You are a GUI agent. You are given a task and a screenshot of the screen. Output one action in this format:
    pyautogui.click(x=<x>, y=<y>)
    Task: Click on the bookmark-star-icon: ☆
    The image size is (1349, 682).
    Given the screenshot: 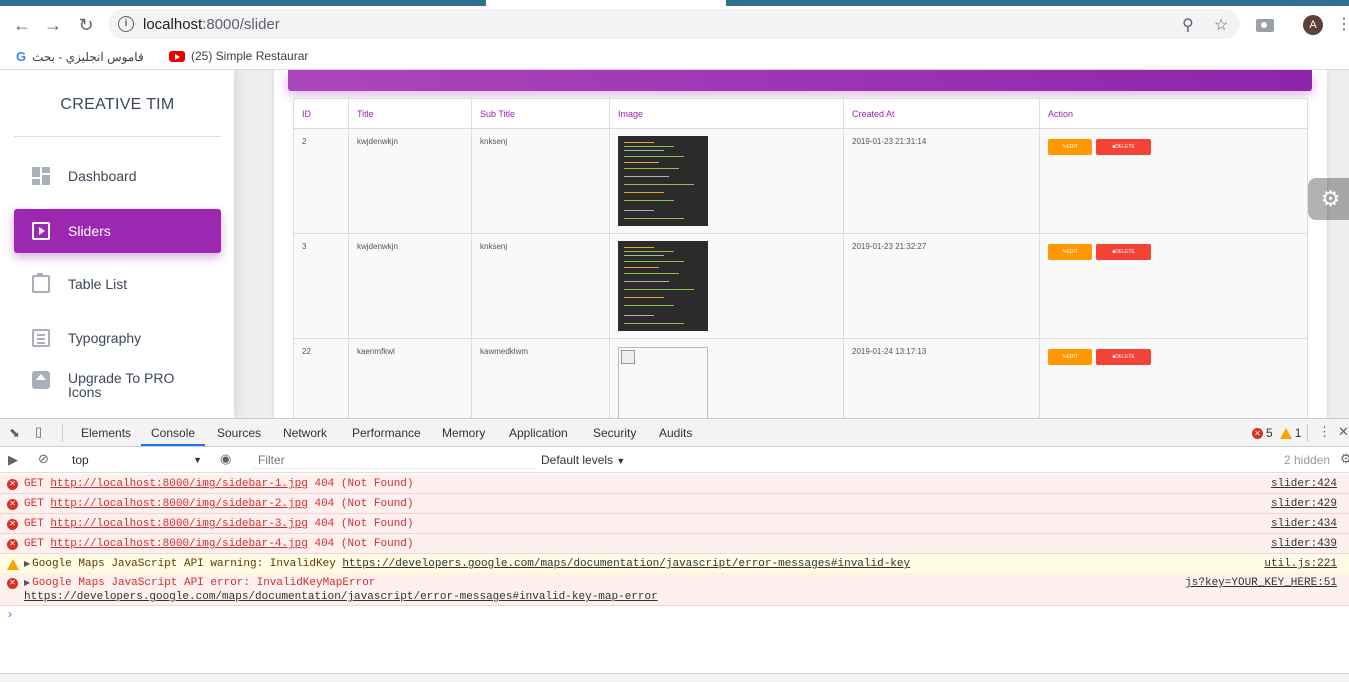 What is the action you would take?
    pyautogui.click(x=1221, y=25)
    